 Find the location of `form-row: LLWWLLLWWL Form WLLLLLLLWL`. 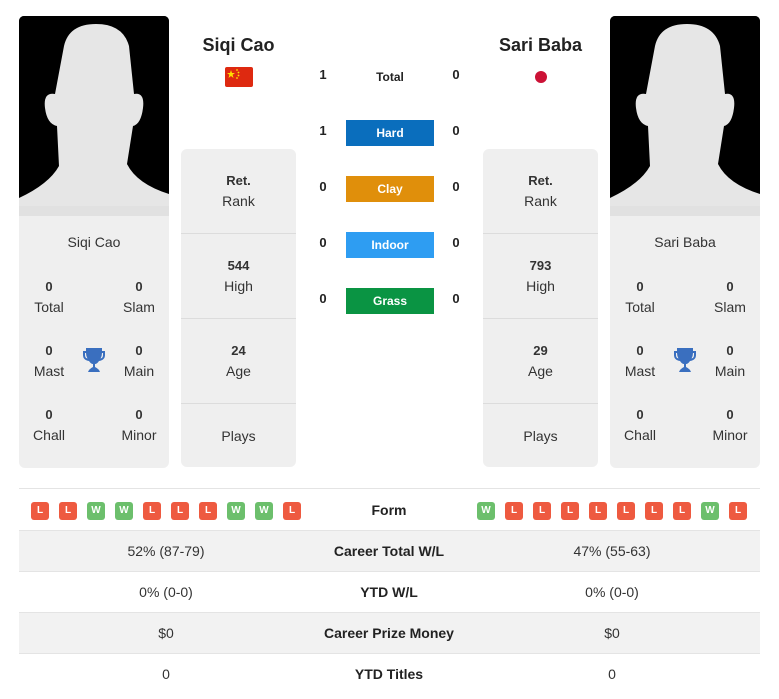

form-row: LLWWLLLWWL Form WLLLLLLLWL is located at coordinates (389, 509).